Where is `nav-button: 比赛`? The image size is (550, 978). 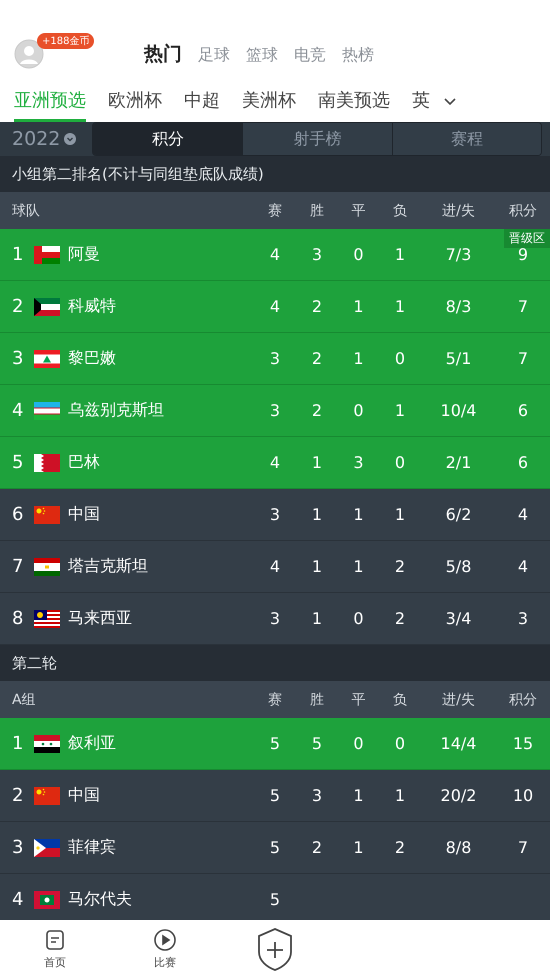 nav-button: 比赛 is located at coordinates (165, 949).